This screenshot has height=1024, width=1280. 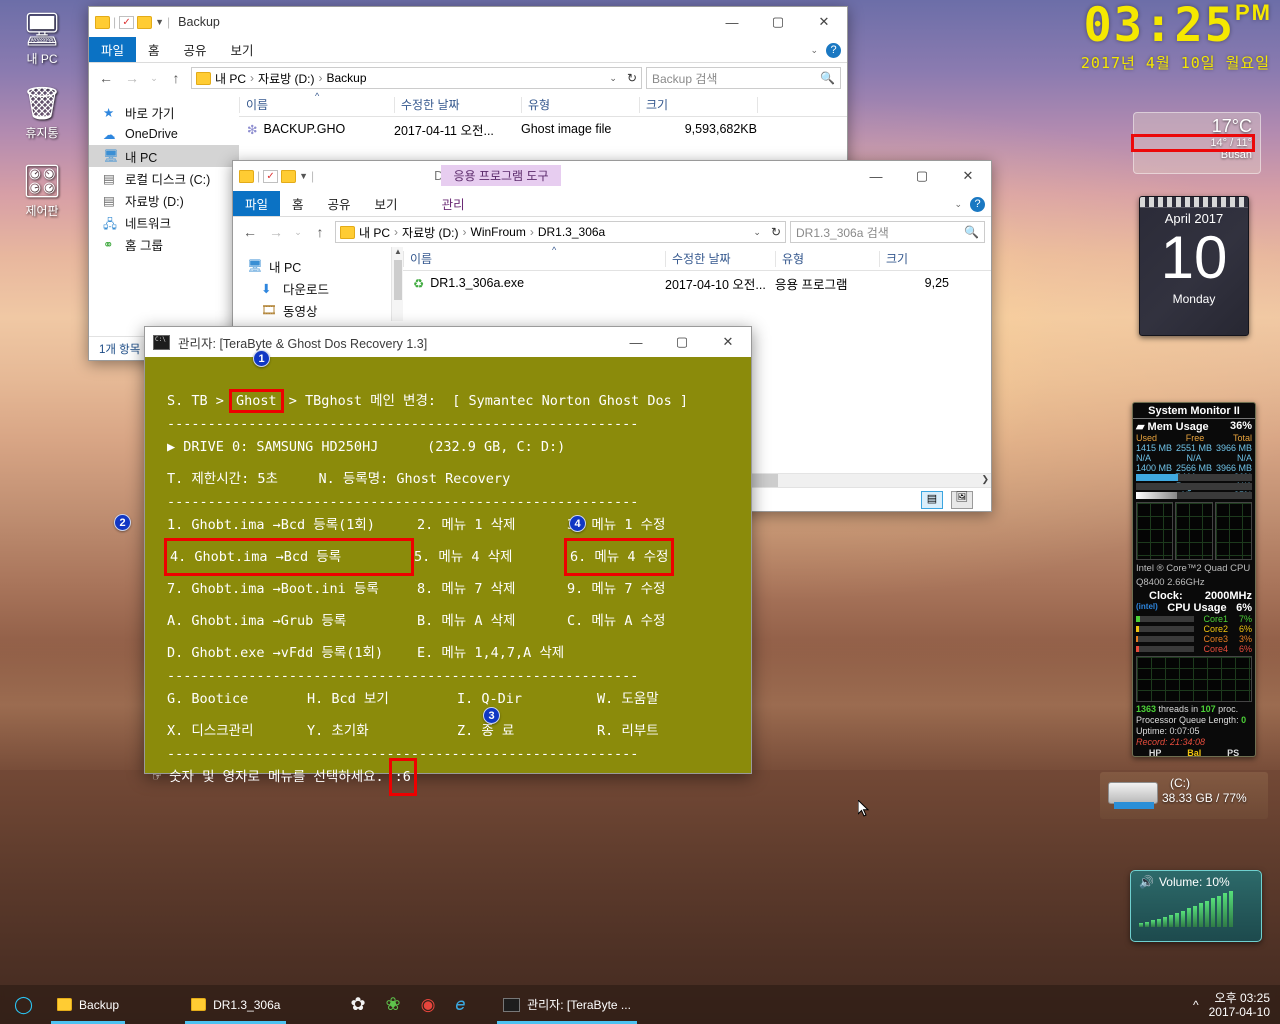 What do you see at coordinates (492, 525) in the screenshot?
I see `menu-option-2: 2. 메뉴 1 삭제` at bounding box center [492, 525].